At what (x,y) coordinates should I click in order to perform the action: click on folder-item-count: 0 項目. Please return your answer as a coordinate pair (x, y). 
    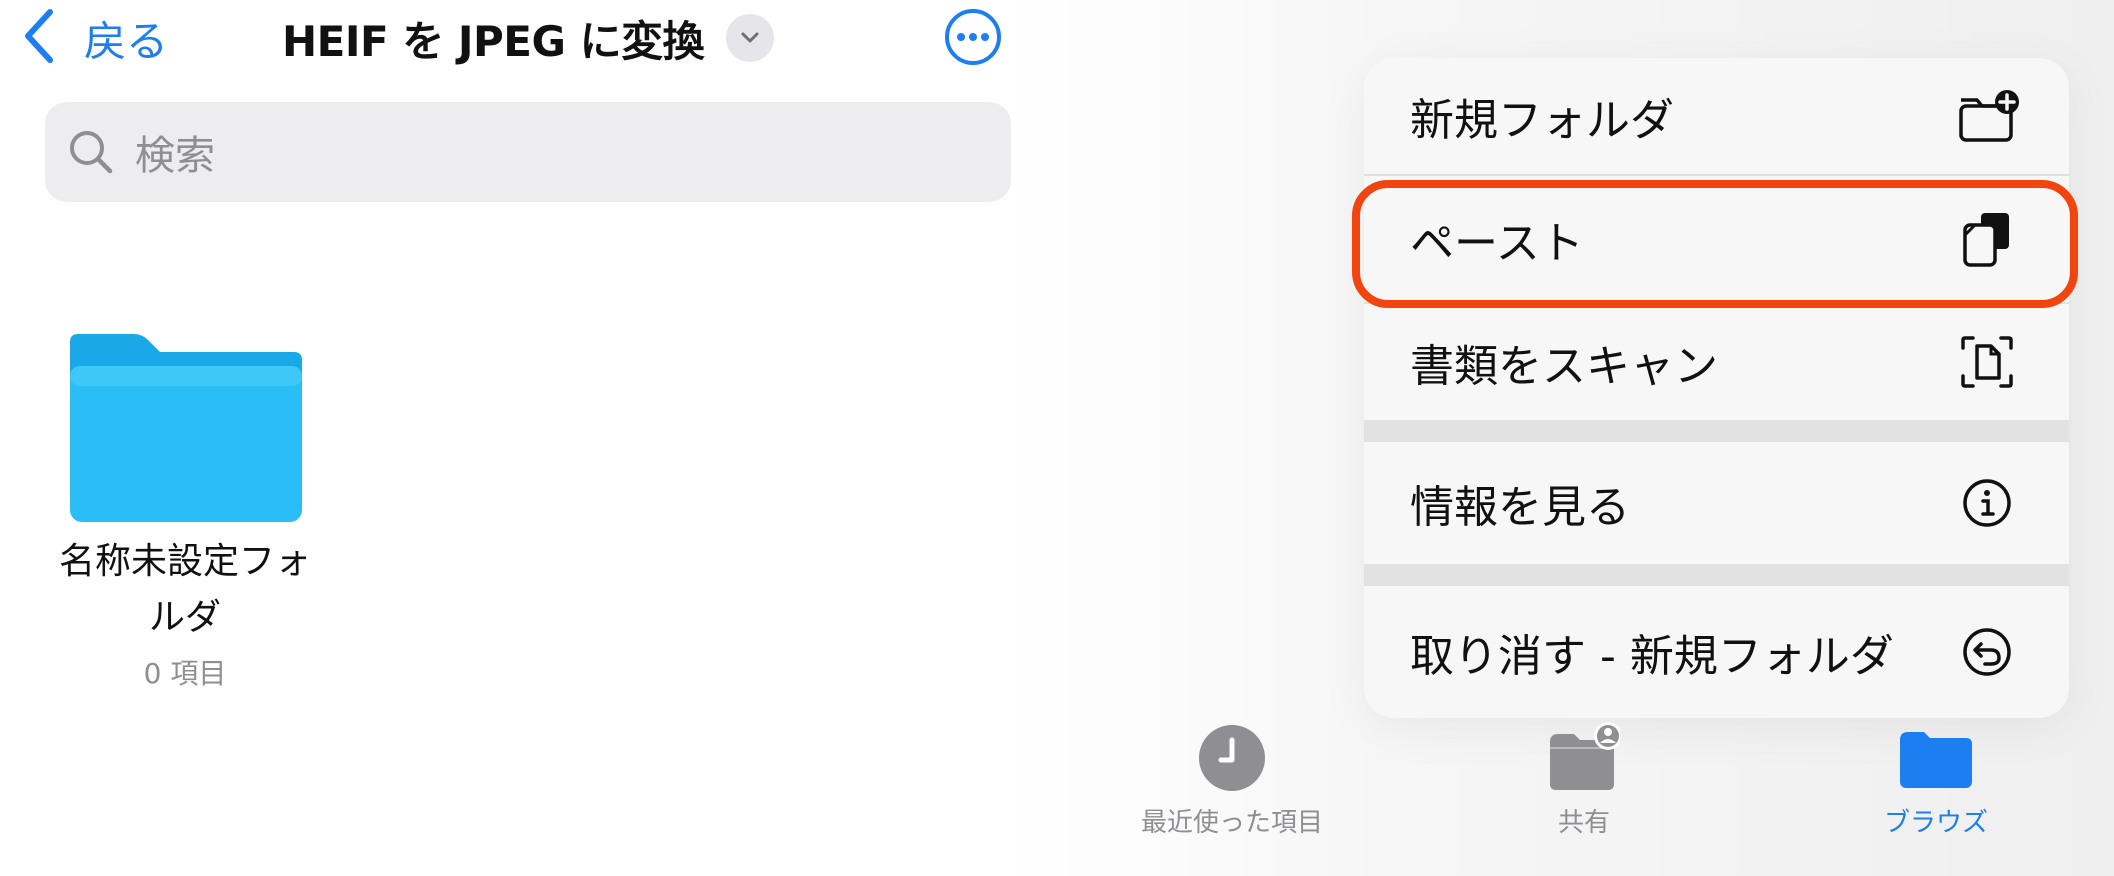
    Looking at the image, I should click on (185, 673).